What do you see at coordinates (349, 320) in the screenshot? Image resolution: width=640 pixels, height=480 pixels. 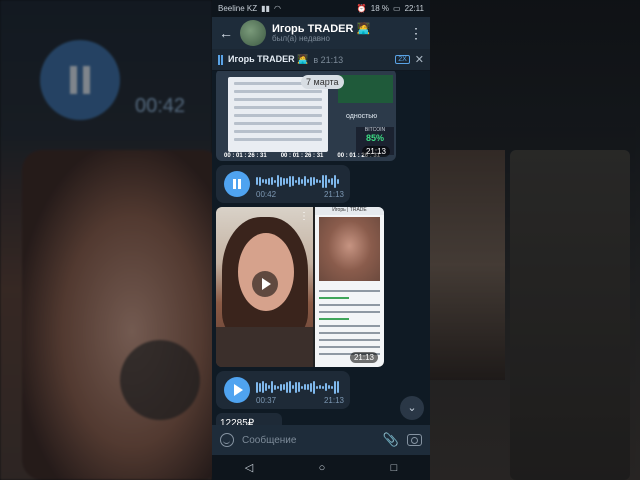 I see `screenshot-text` at bounding box center [349, 320].